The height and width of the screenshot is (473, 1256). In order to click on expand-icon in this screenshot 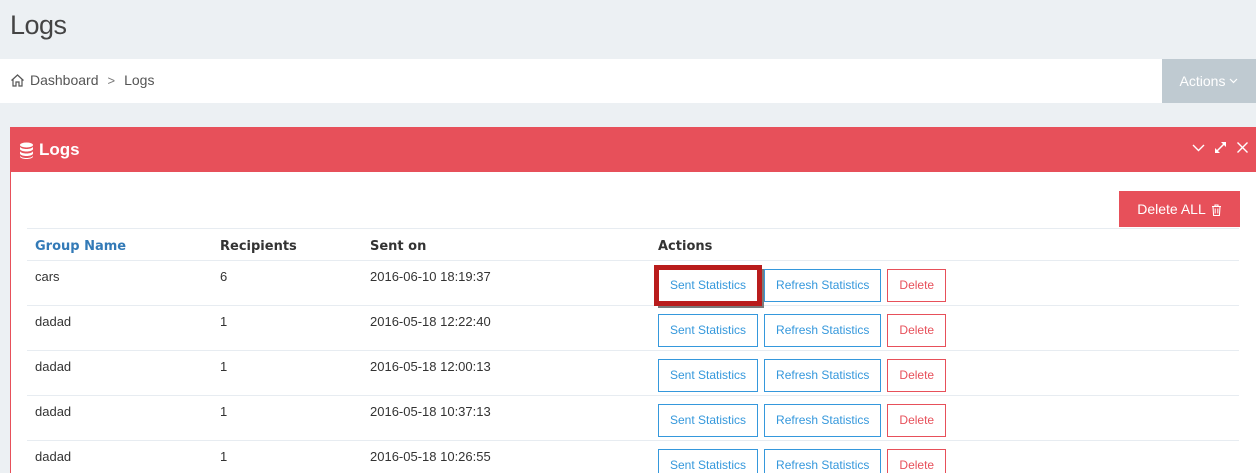, I will do `click(1220, 147)`.